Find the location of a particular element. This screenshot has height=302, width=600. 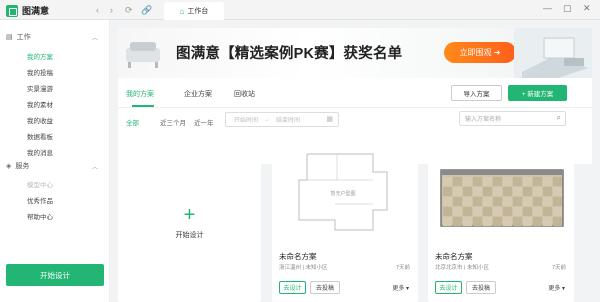

section-service-label: 服务 is located at coordinates (22, 166).